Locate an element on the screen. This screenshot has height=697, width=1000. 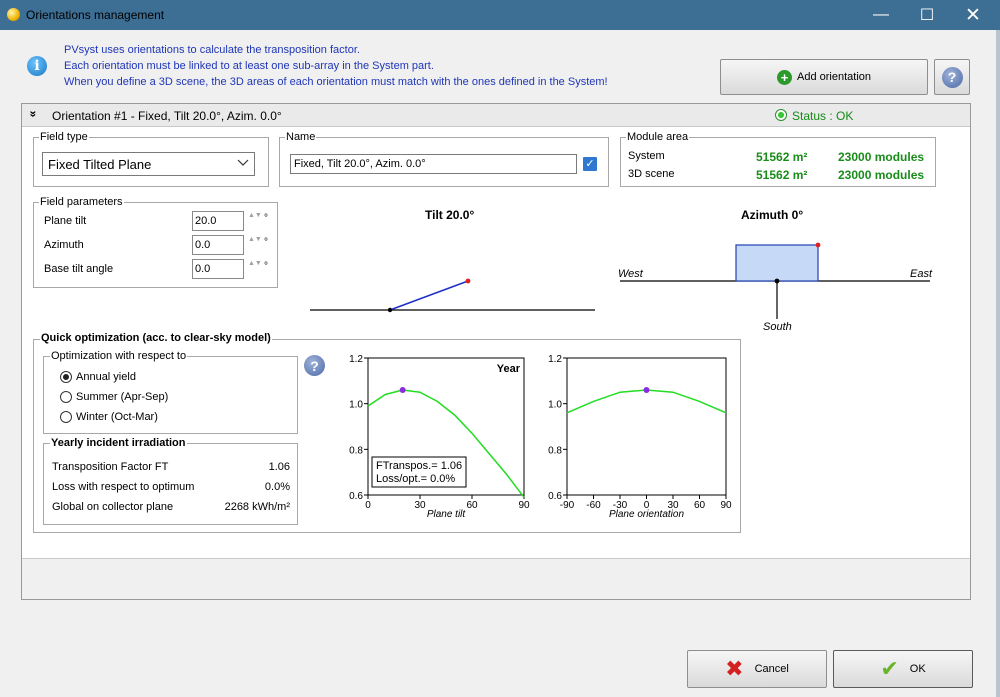
module-area-row-label: System is located at coordinates (646, 156).